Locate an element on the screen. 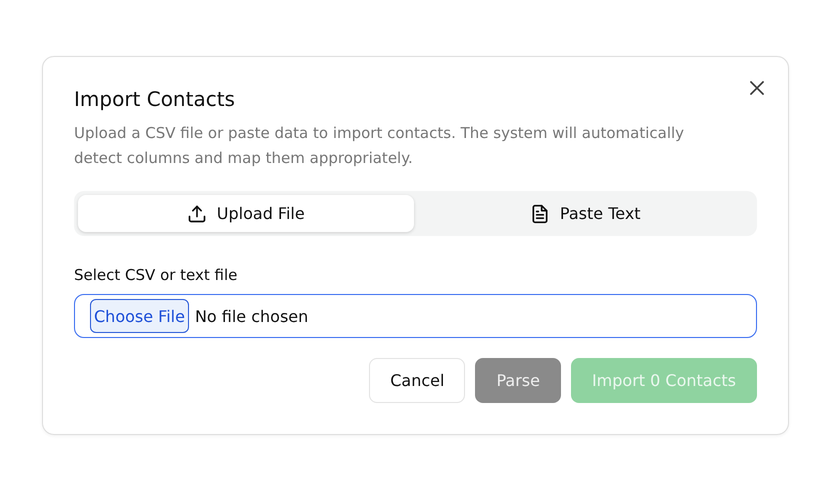  dialog-description: Upload a CSV file or paste data to import contacts. The system will automatically detect columns and map them appropriately. is located at coordinates (380, 146).